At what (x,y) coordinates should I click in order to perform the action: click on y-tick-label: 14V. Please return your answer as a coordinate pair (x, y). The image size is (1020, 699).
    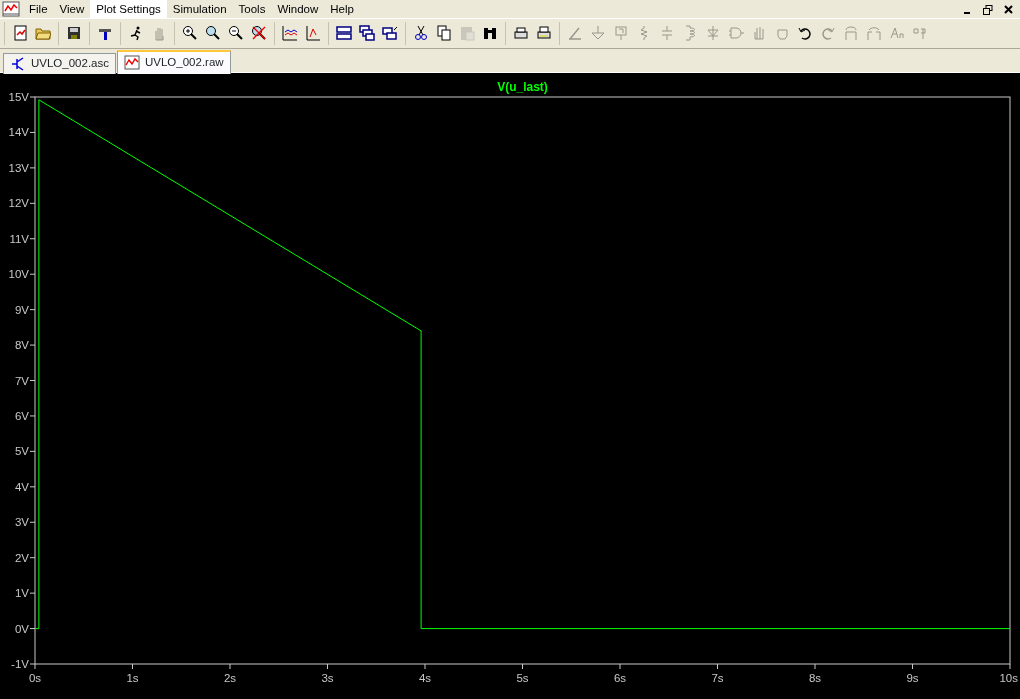
    Looking at the image, I should click on (18, 132).